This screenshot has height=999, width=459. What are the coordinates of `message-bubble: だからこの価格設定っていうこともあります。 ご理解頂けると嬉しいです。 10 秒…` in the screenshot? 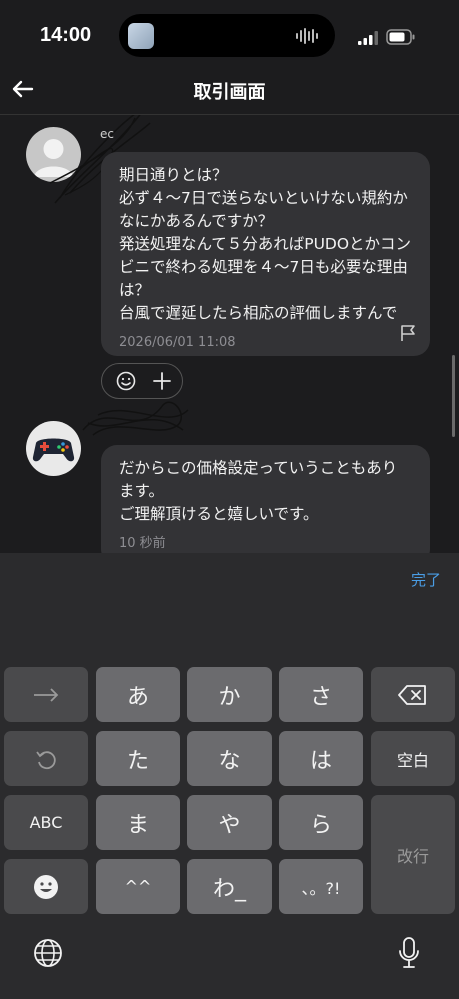 It's located at (265, 499).